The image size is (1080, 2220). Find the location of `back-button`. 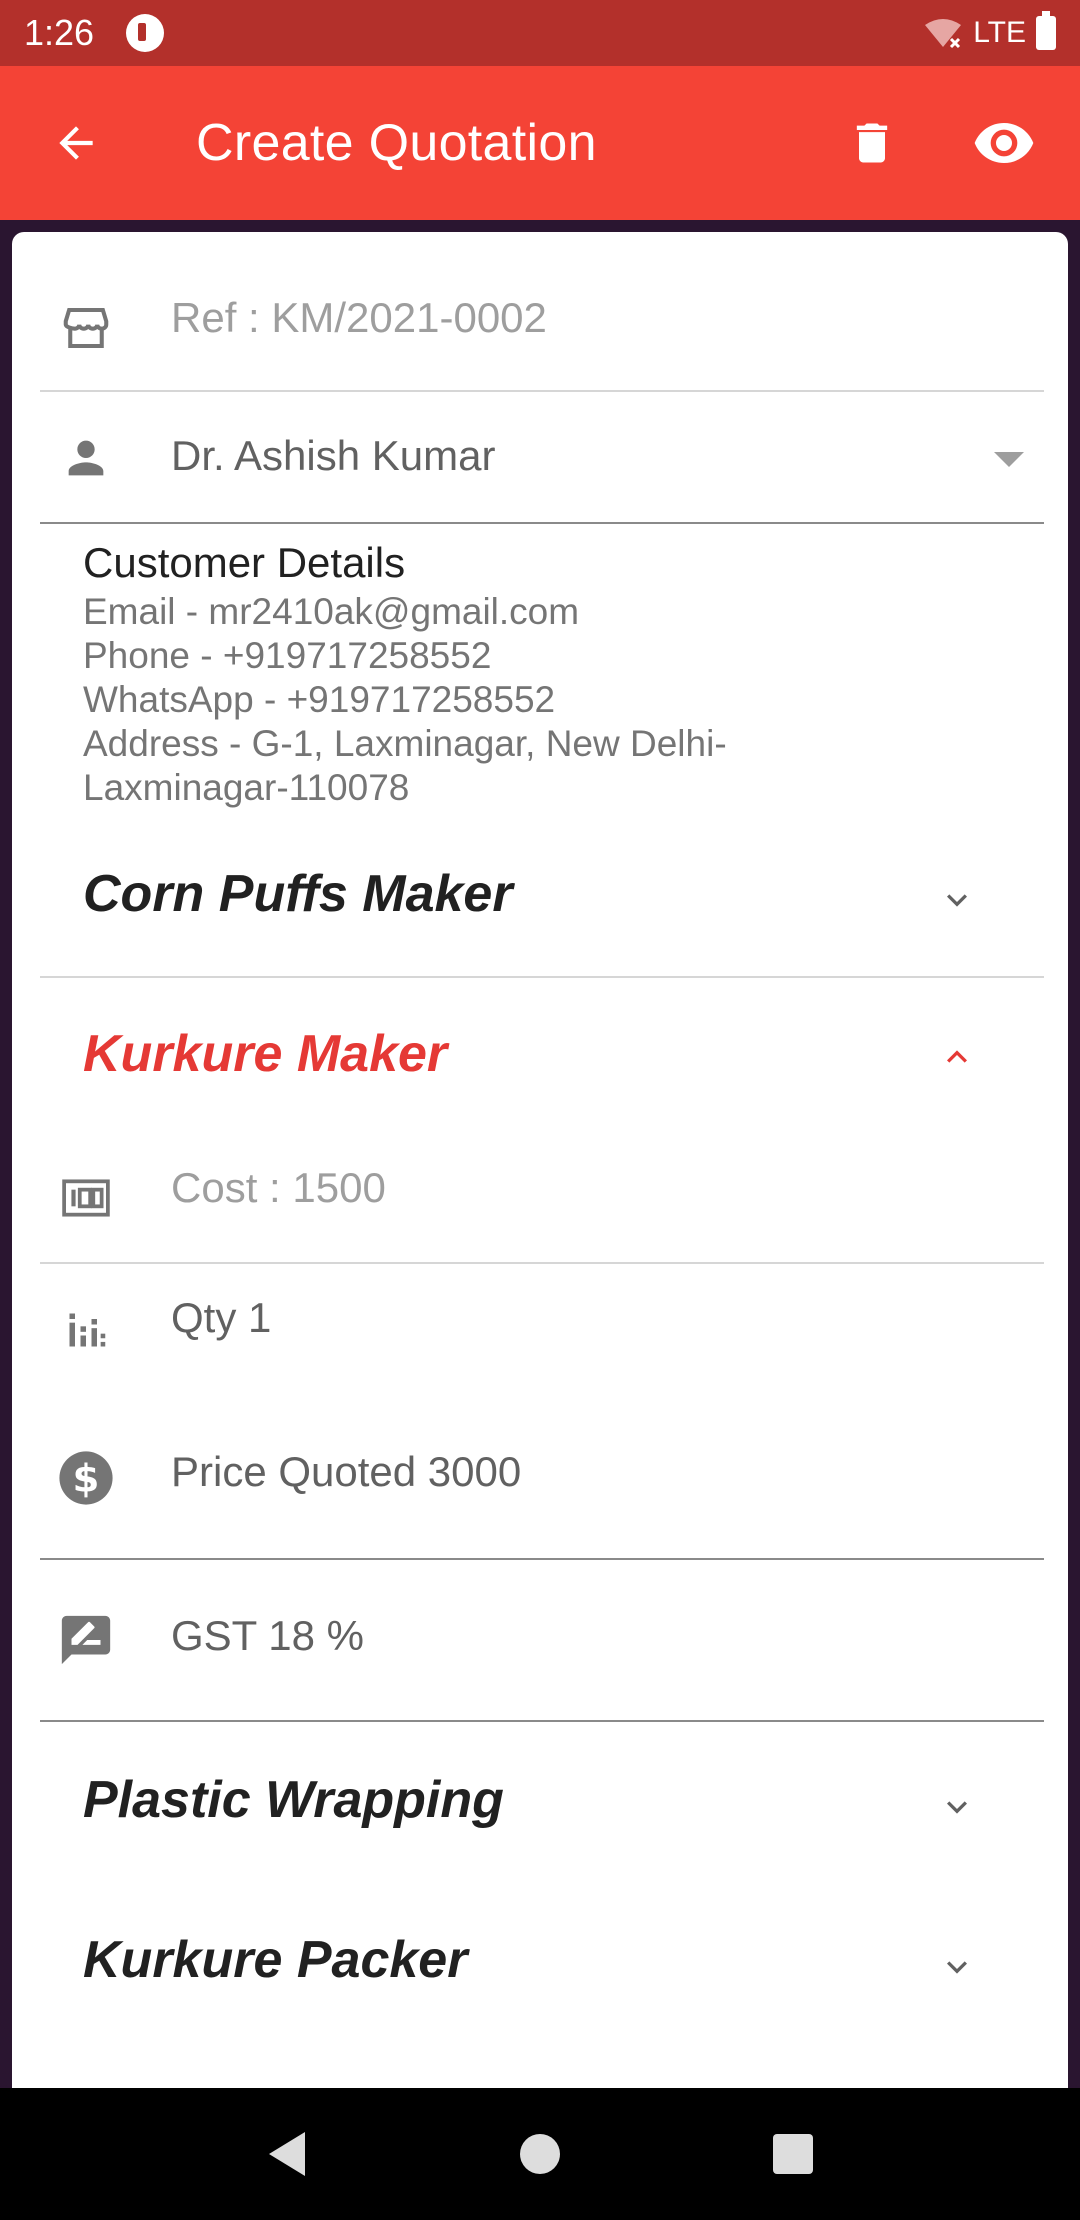

back-button is located at coordinates (76, 143).